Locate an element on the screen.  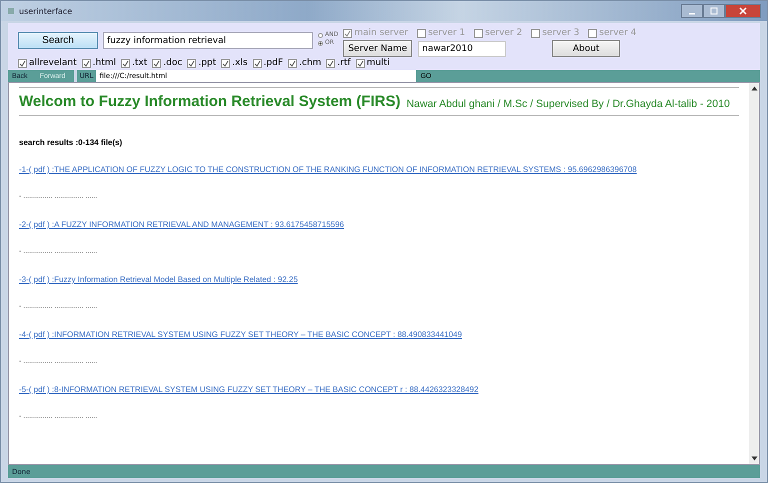
search-field: fuzzy information retrieval is located at coordinates (208, 40).